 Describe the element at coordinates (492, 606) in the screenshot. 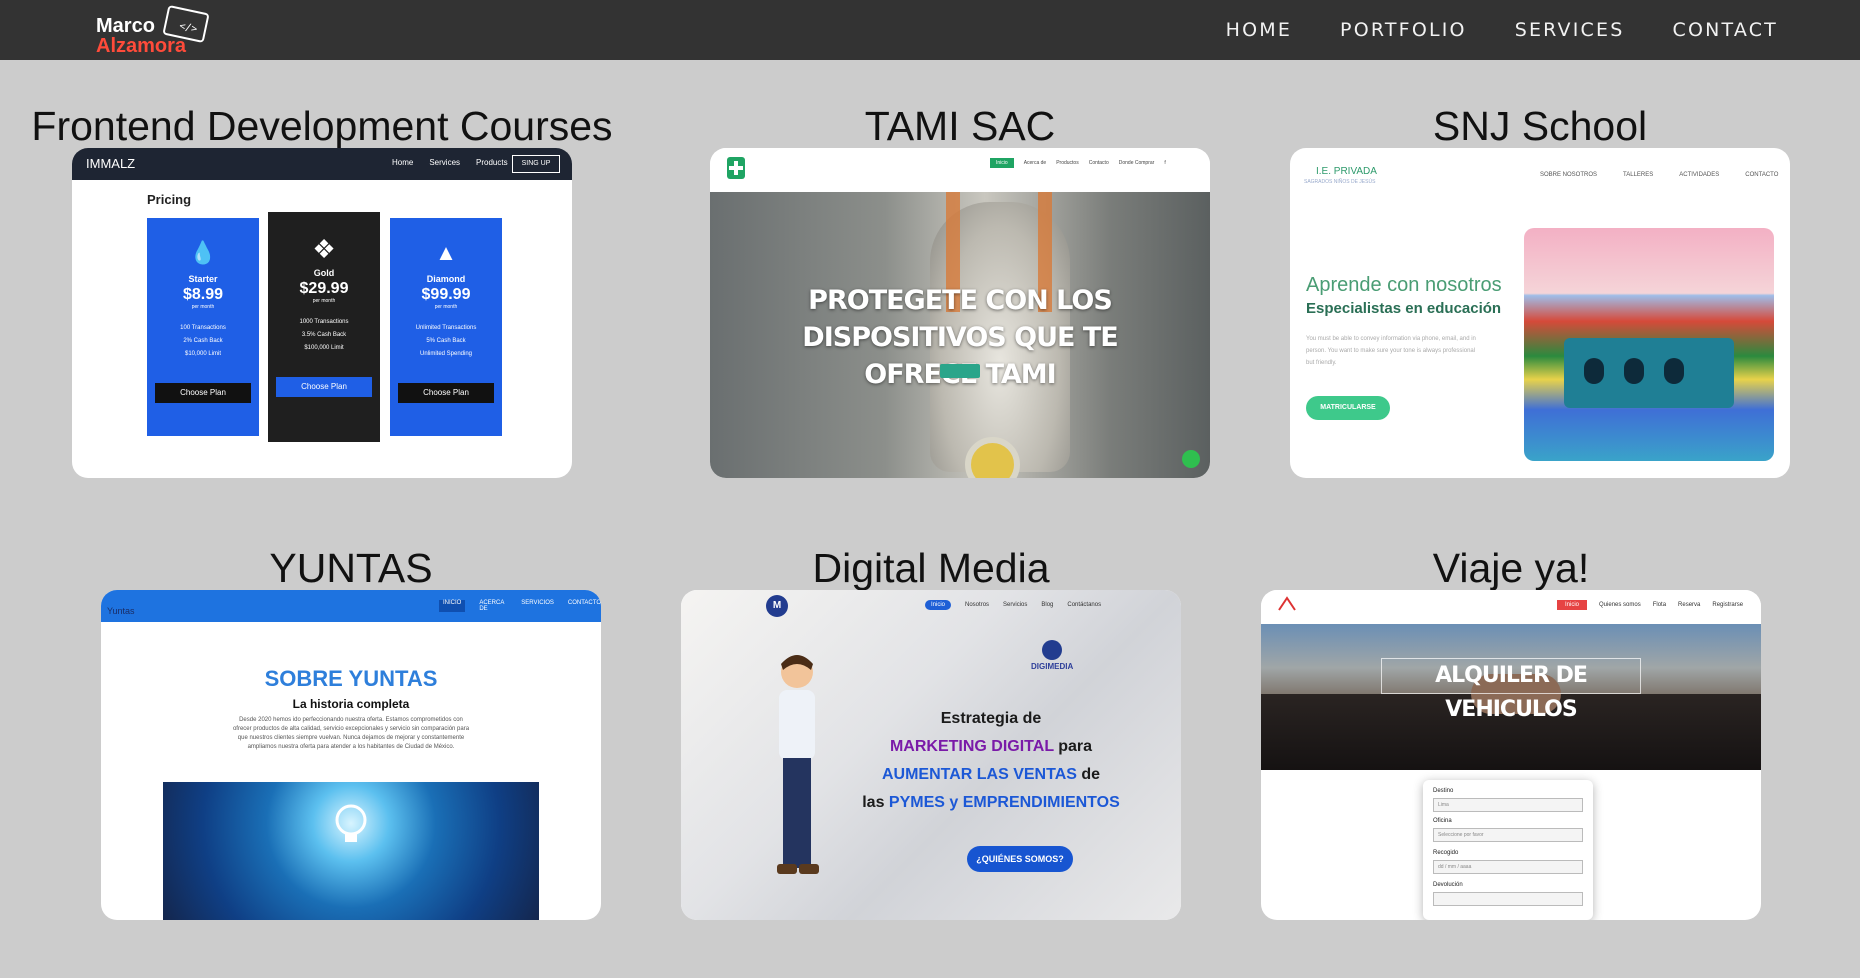

I see `preview-link: ACERCA DE` at that location.